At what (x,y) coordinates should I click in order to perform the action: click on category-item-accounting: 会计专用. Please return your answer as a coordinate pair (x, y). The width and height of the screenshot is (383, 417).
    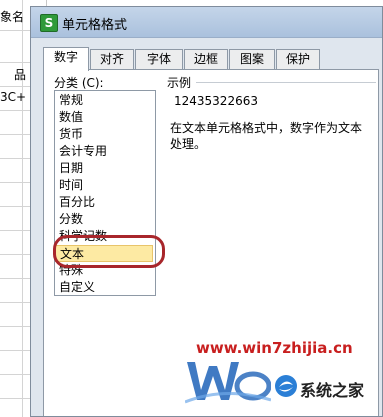
    Looking at the image, I should click on (104, 151).